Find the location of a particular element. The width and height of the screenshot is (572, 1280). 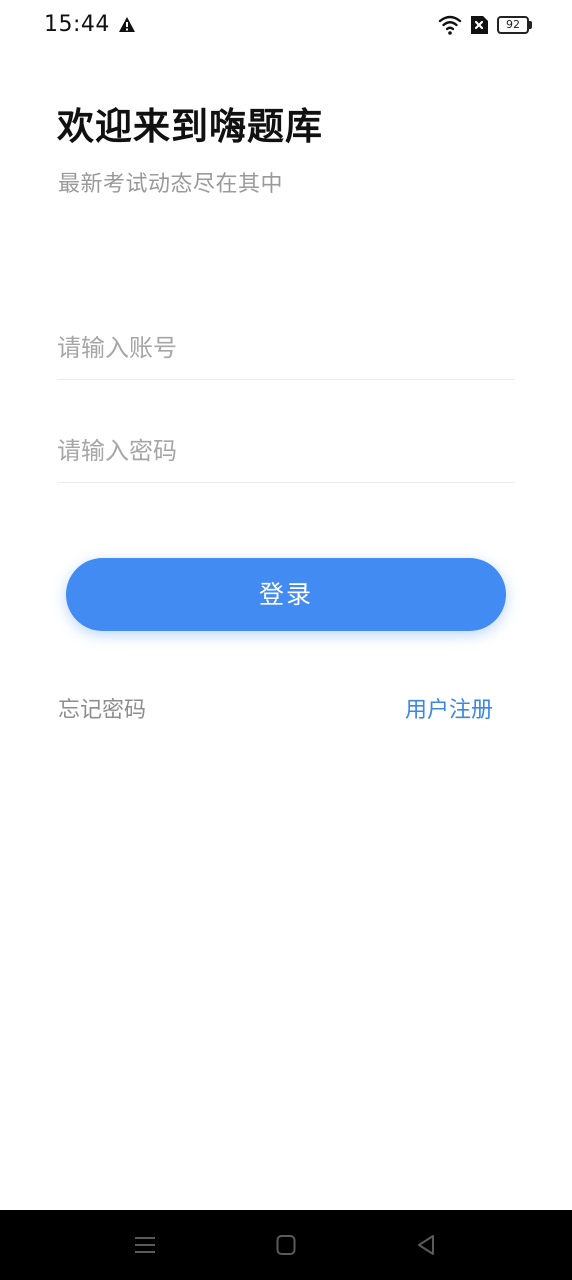

battery-icon: 92 is located at coordinates (515, 25).